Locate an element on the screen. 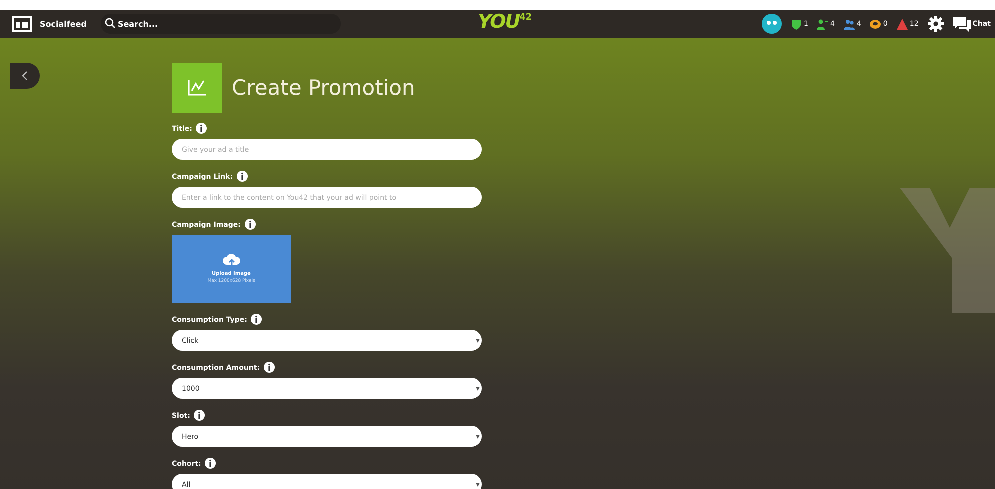  feed-icon is located at coordinates (22, 24).